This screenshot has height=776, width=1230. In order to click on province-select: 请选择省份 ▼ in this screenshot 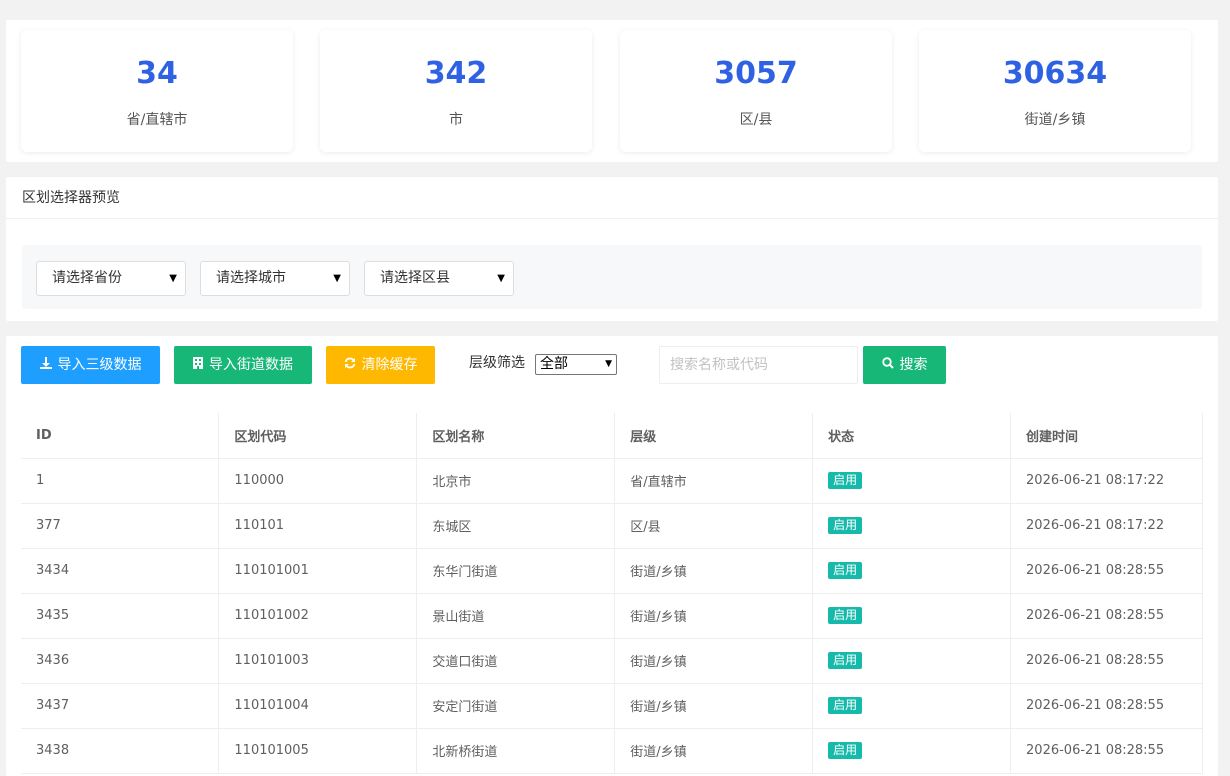, I will do `click(111, 278)`.